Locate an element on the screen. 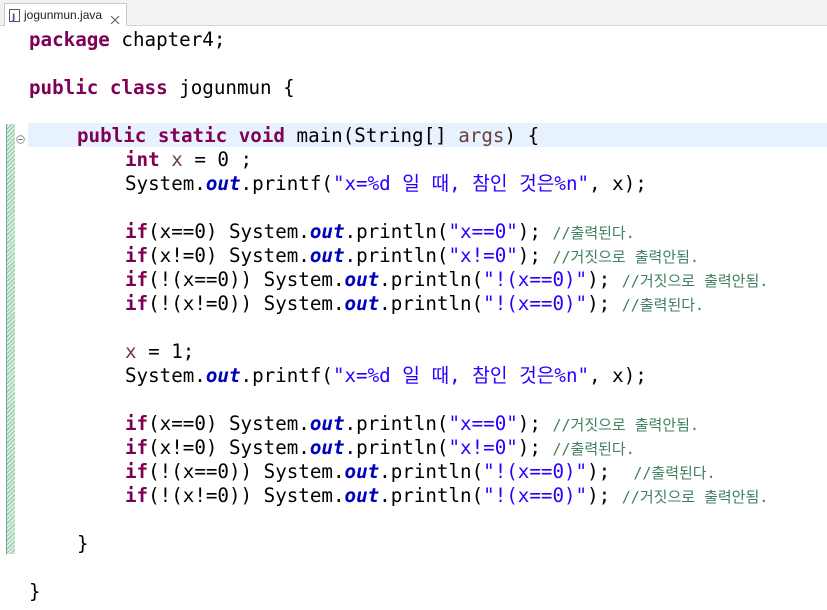 The height and width of the screenshot is (610, 827). code-text: main(String[] is located at coordinates (371, 135).